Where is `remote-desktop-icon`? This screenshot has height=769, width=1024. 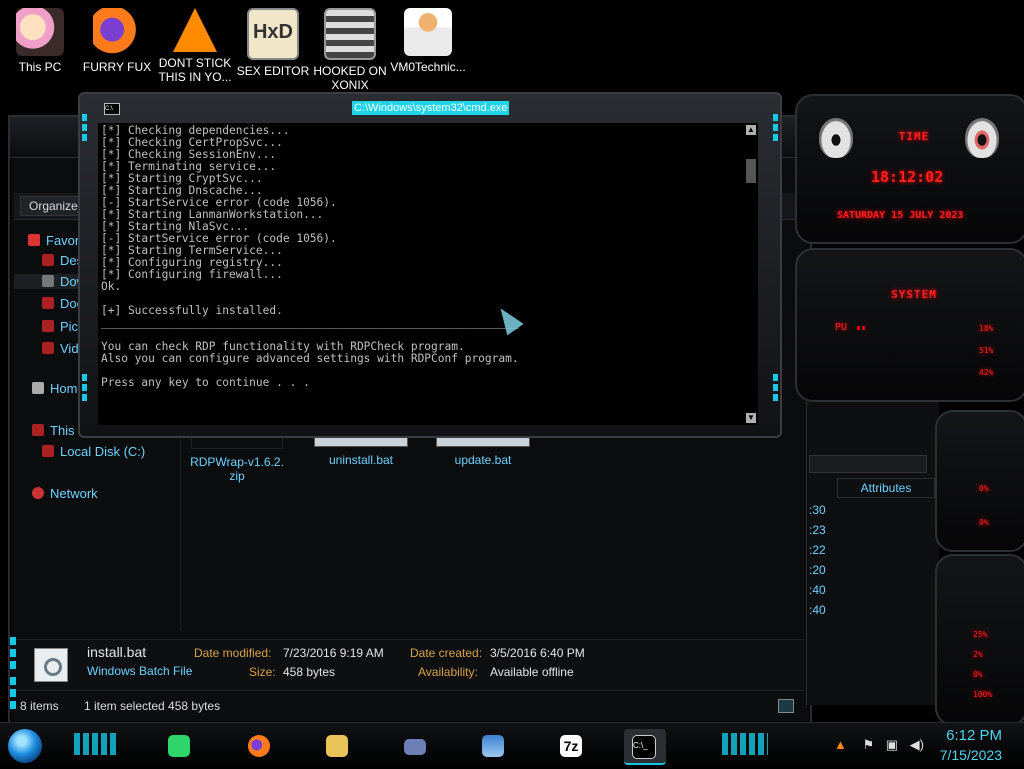
remote-desktop-icon is located at coordinates (493, 746).